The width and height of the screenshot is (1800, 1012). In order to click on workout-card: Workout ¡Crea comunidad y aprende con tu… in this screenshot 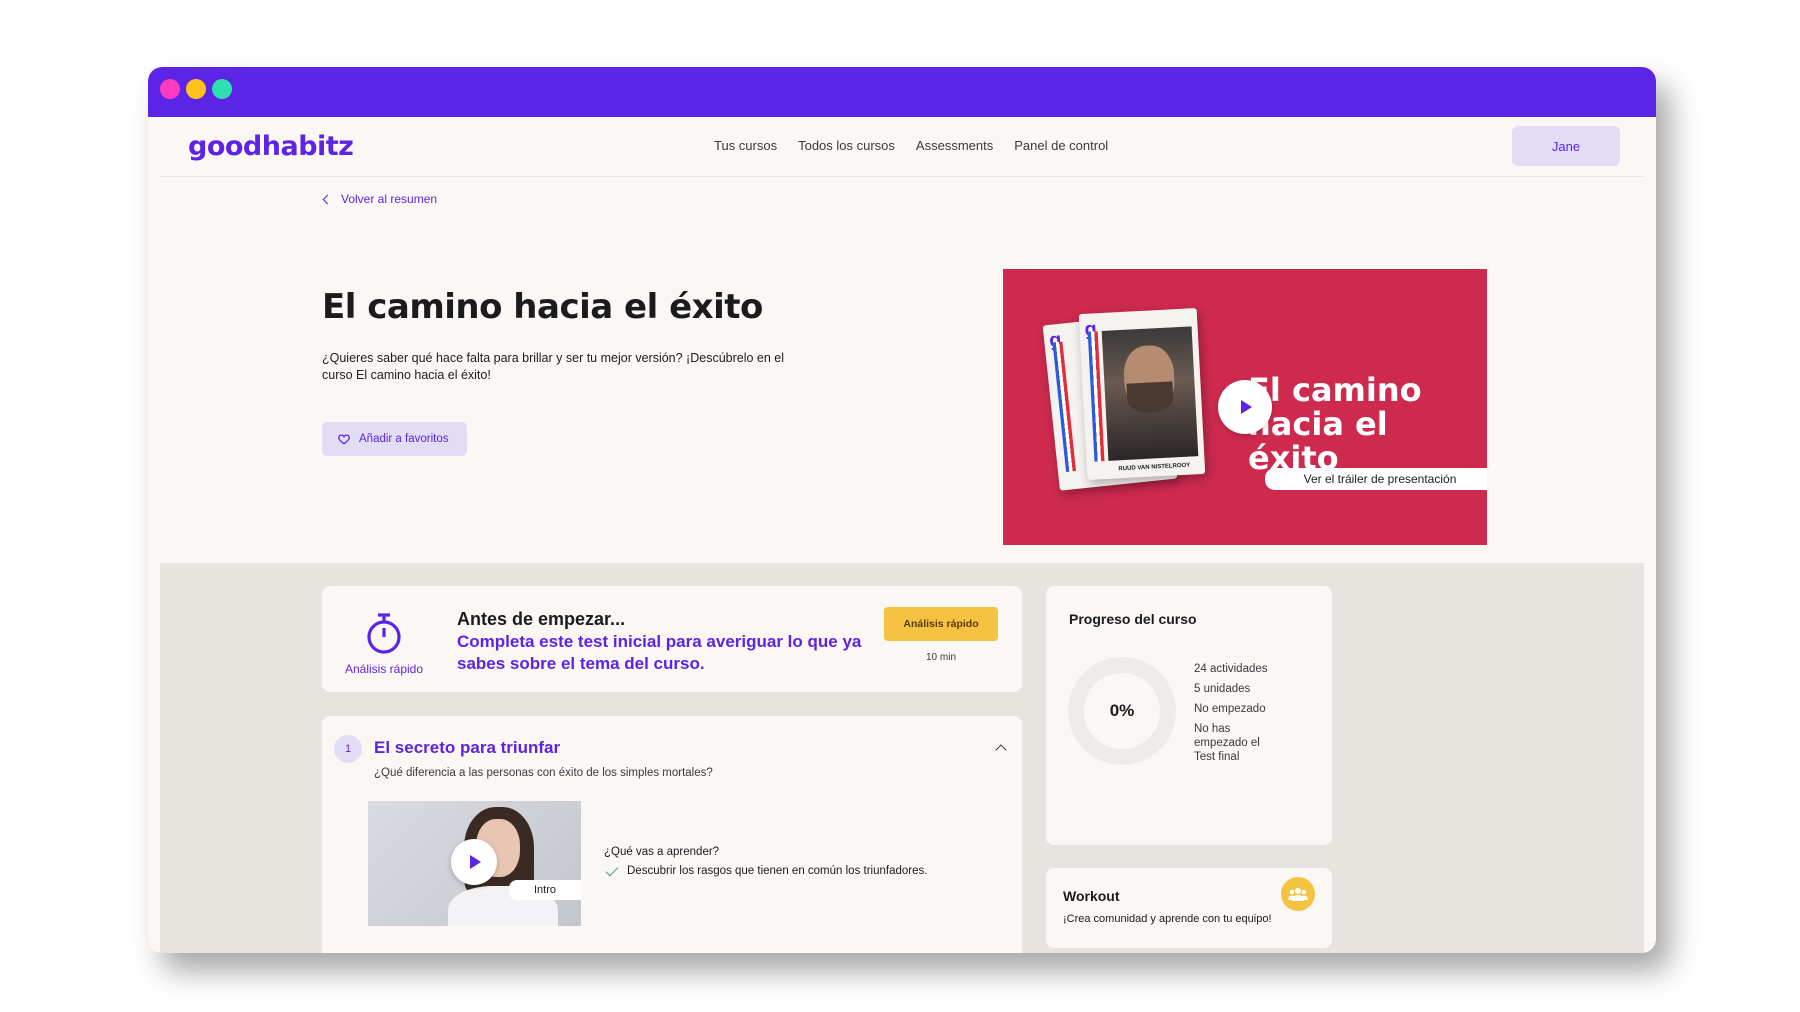, I will do `click(1189, 908)`.